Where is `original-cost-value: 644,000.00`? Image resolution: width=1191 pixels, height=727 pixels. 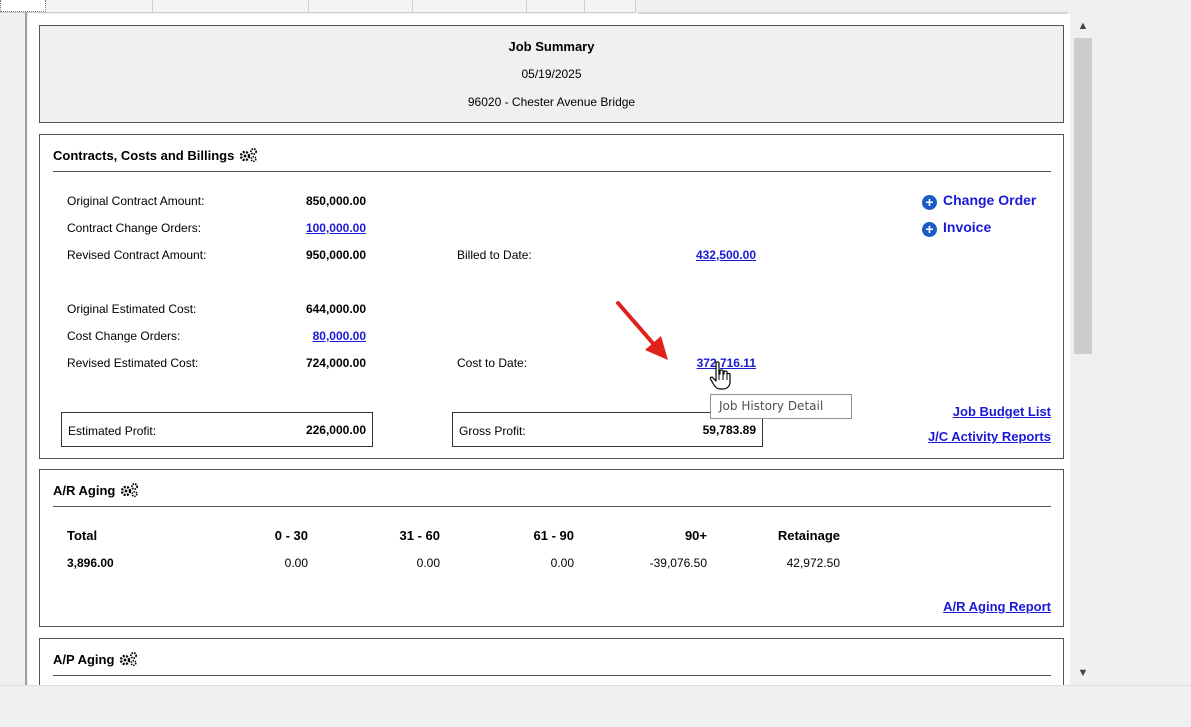
original-cost-value: 644,000.00 is located at coordinates (335, 309).